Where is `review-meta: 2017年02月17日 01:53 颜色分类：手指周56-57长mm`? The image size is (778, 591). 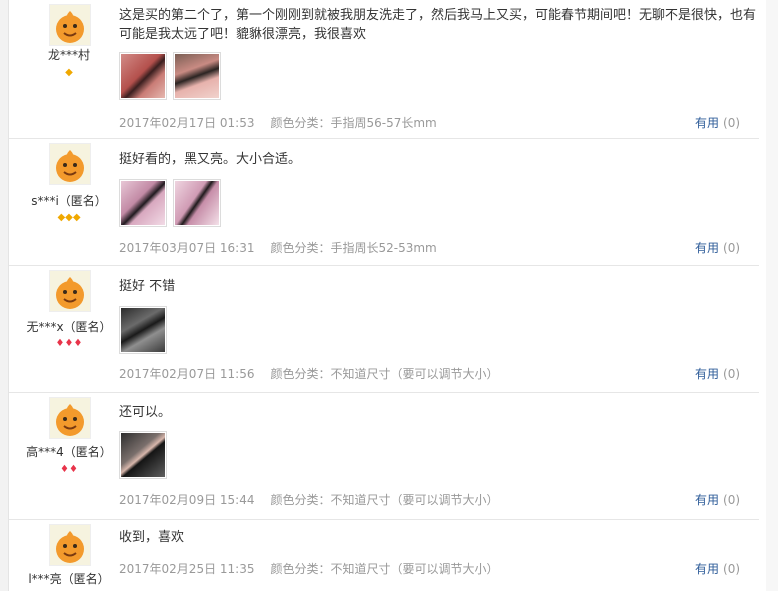
review-meta: 2017年02月17日 01:53 颜色分类：手指周56-57长mm is located at coordinates (278, 122).